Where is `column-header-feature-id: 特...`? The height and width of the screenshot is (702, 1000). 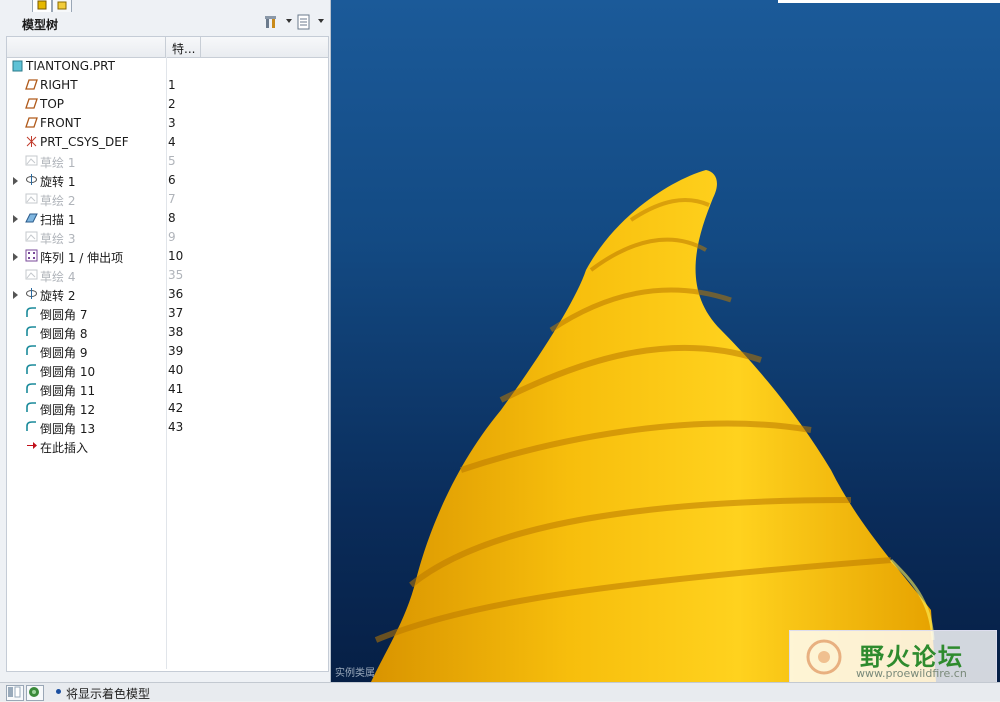
column-header-feature-id: 特... is located at coordinates (183, 48).